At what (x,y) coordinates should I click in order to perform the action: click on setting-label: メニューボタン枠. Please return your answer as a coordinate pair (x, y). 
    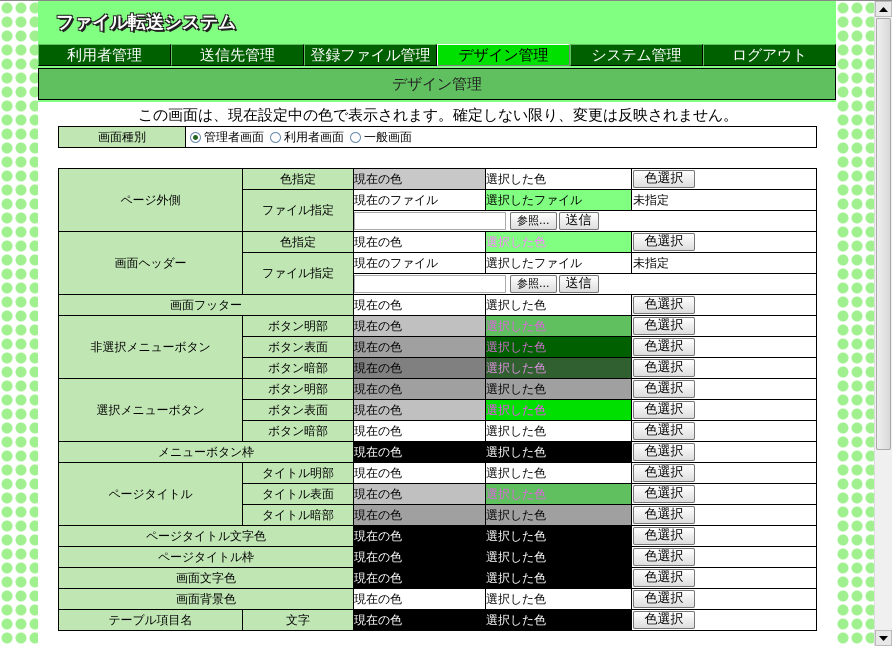
    Looking at the image, I should click on (206, 452).